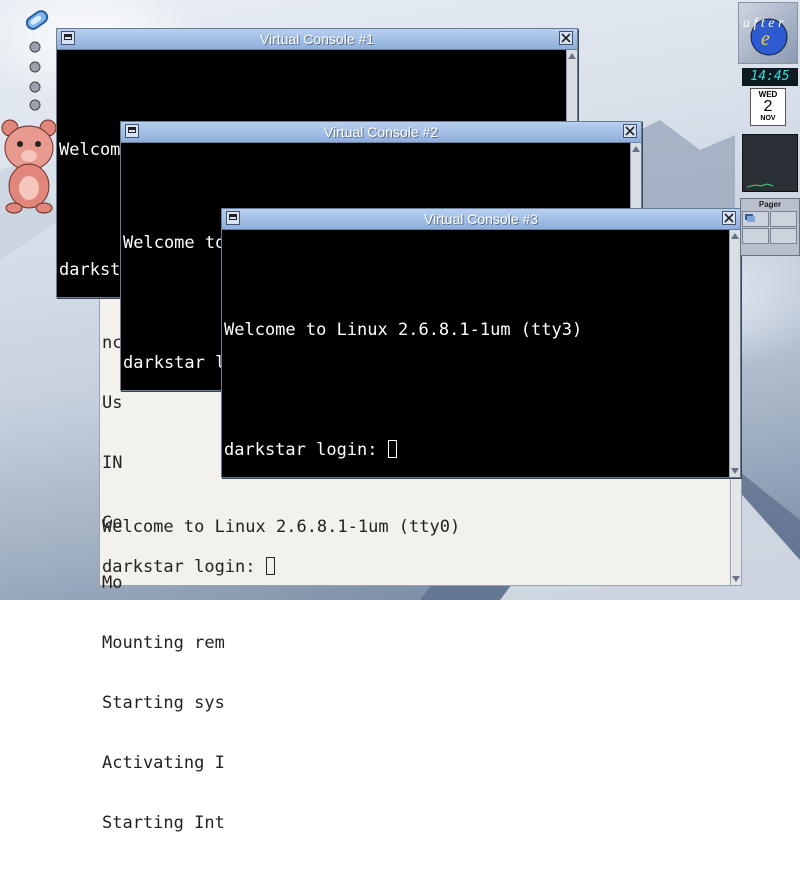 This screenshot has height=873, width=800. I want to click on pager-title: Pager, so click(770, 204).